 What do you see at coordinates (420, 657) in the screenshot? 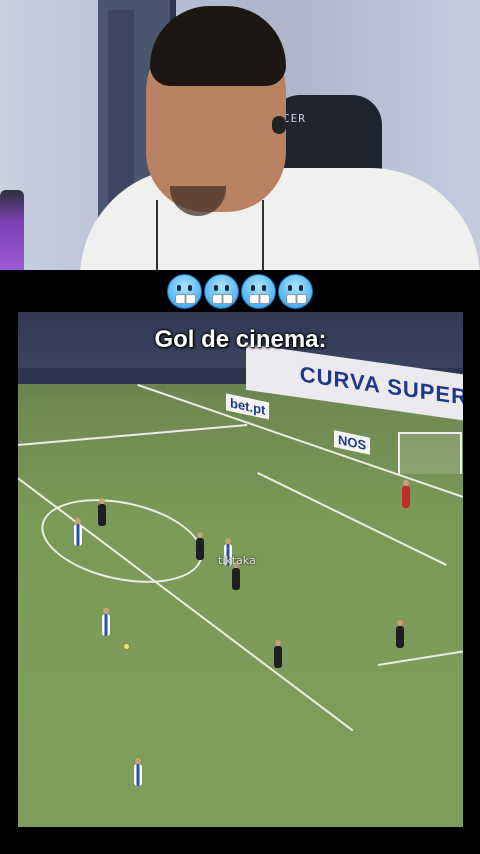
I see `box-edge-line` at bounding box center [420, 657].